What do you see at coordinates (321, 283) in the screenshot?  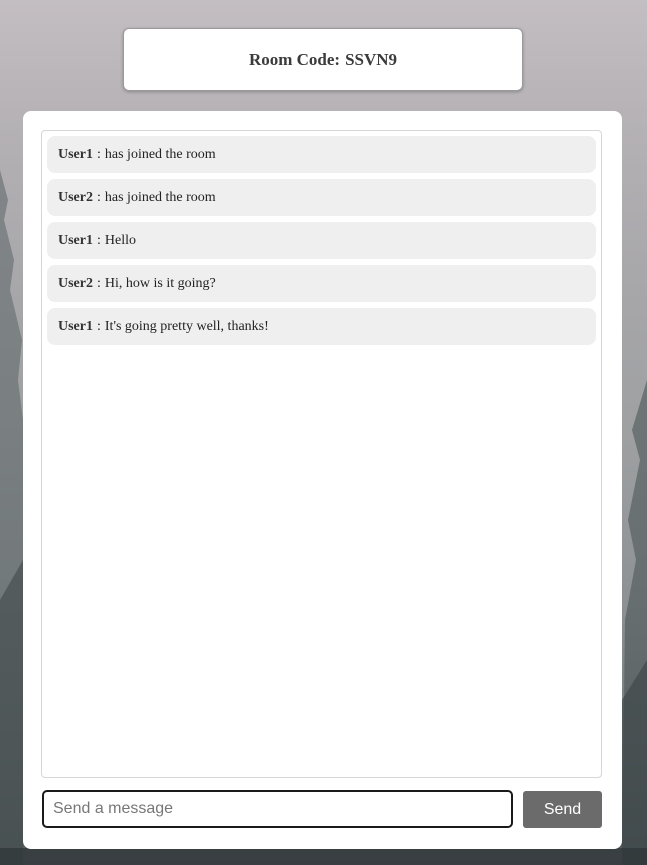 I see `message-item: User2: Hi, how is it going?` at bounding box center [321, 283].